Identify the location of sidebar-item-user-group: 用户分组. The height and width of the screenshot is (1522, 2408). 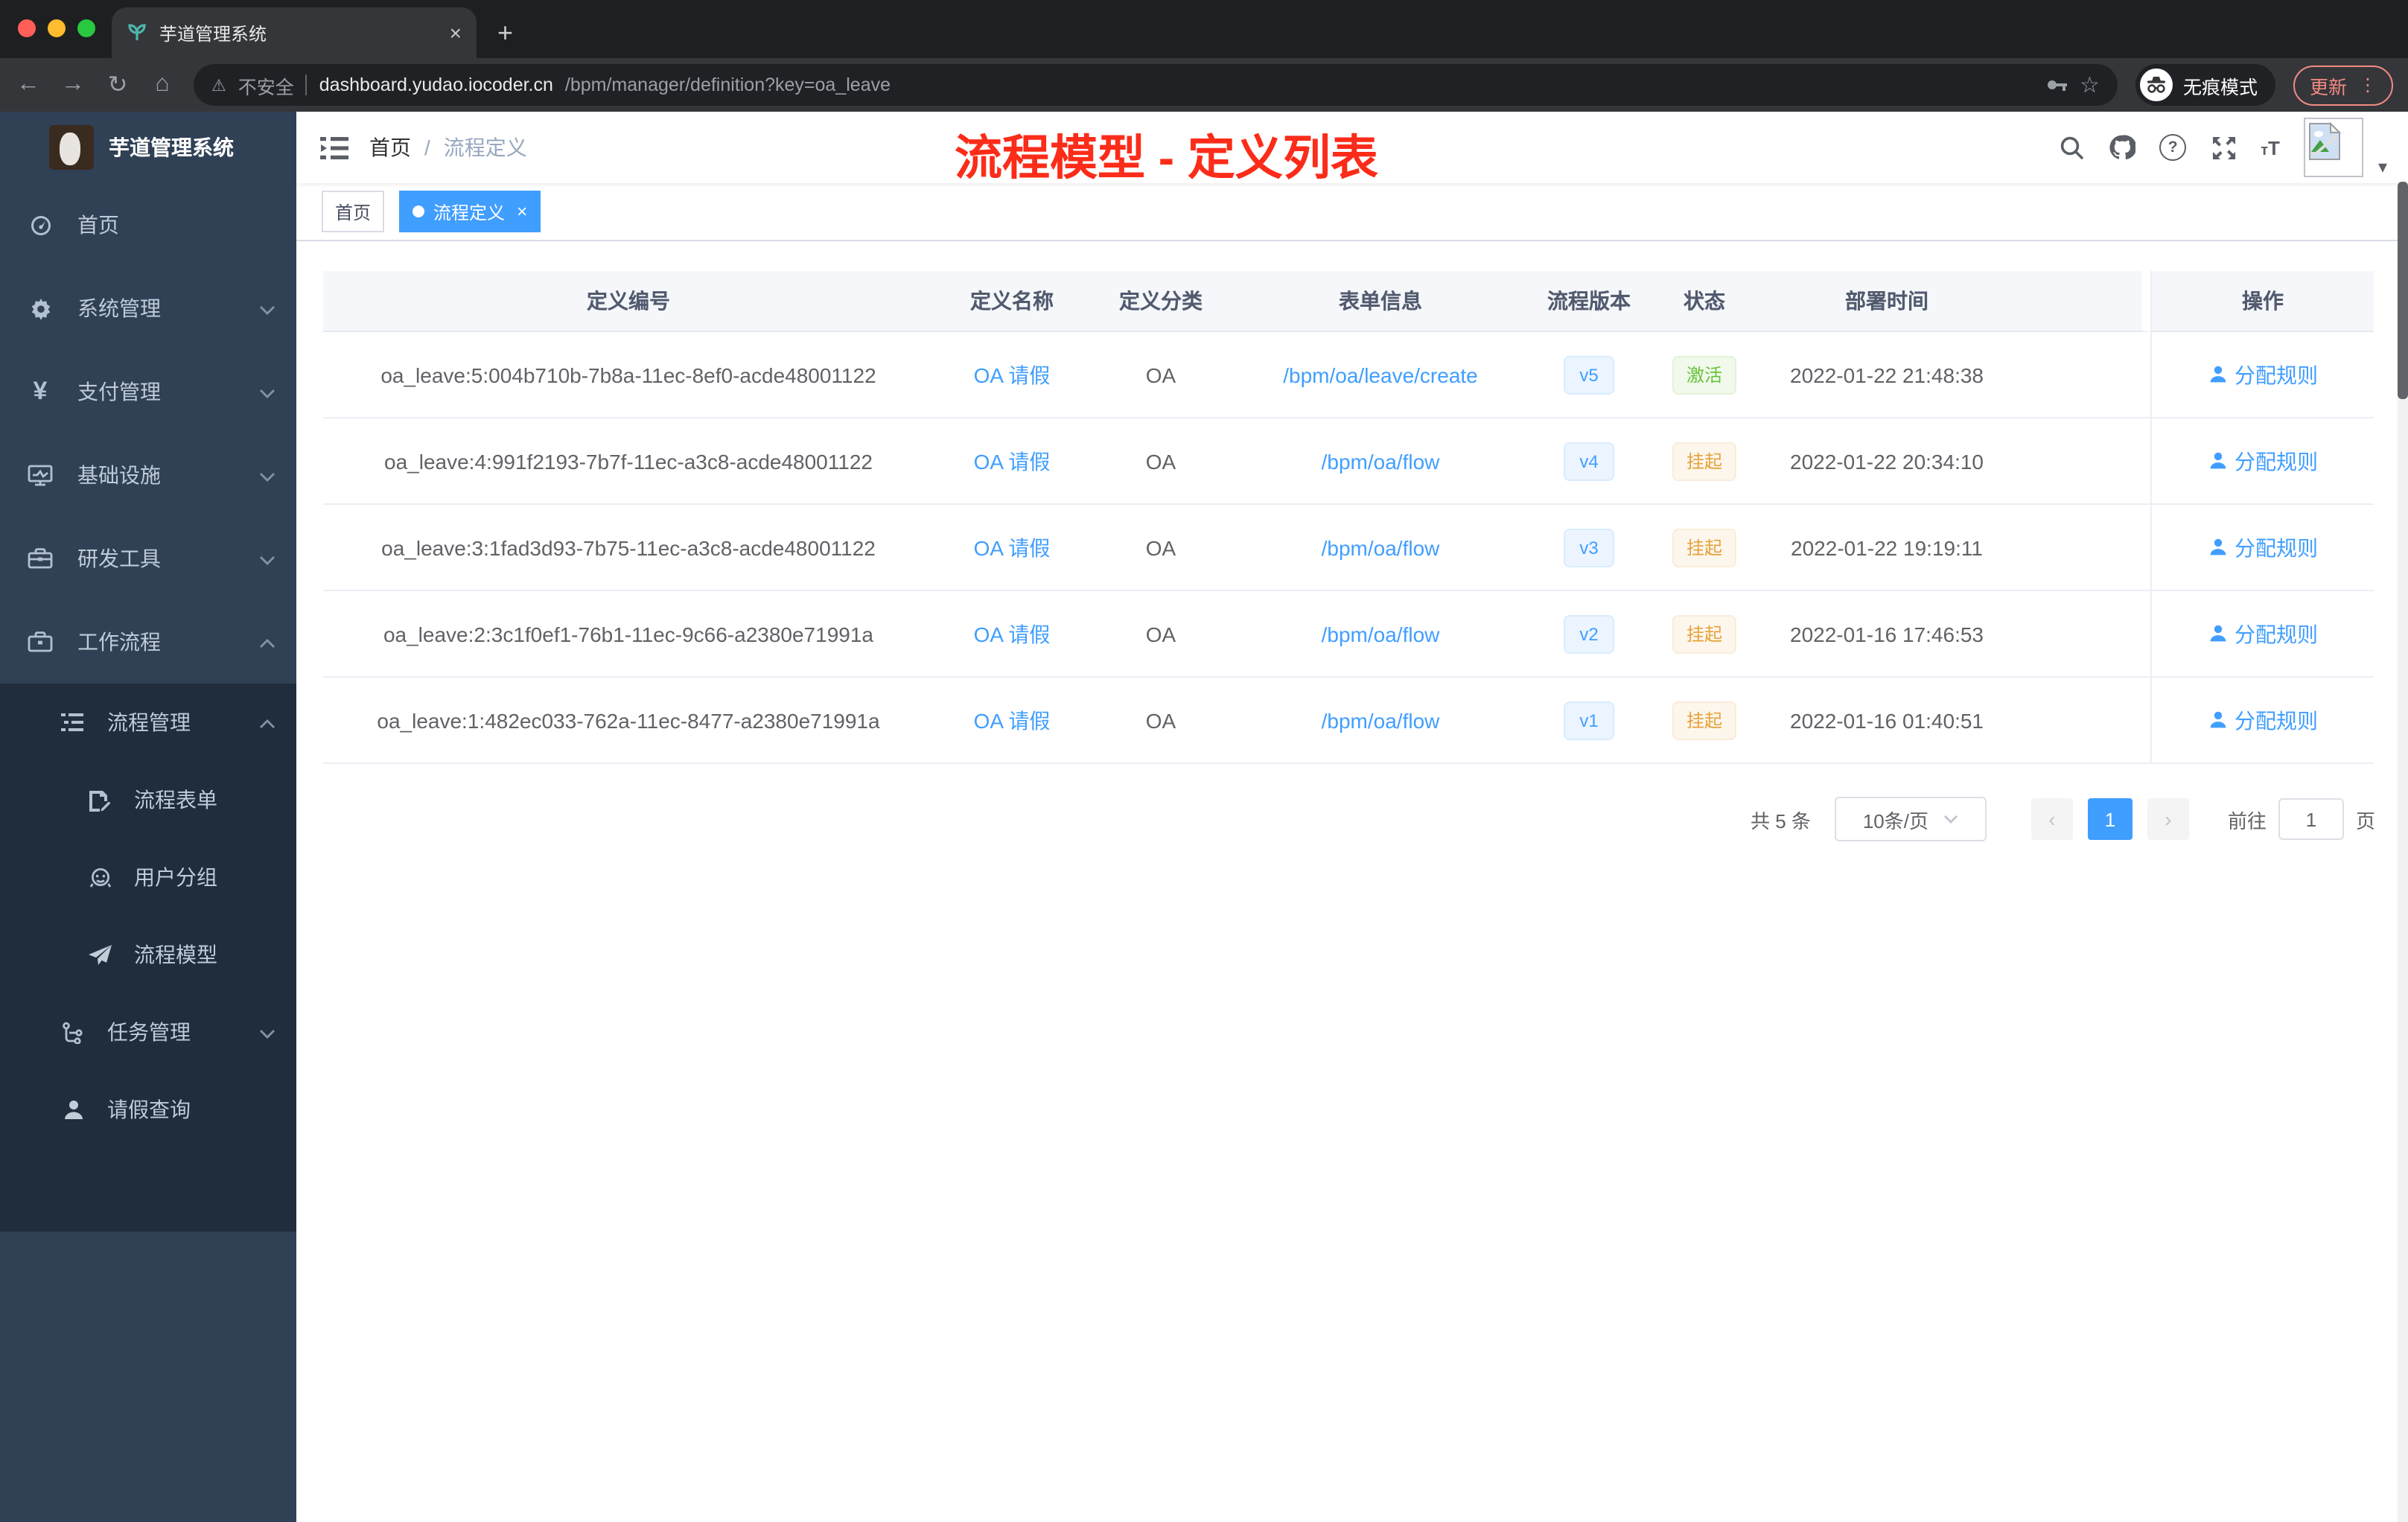
(148, 877).